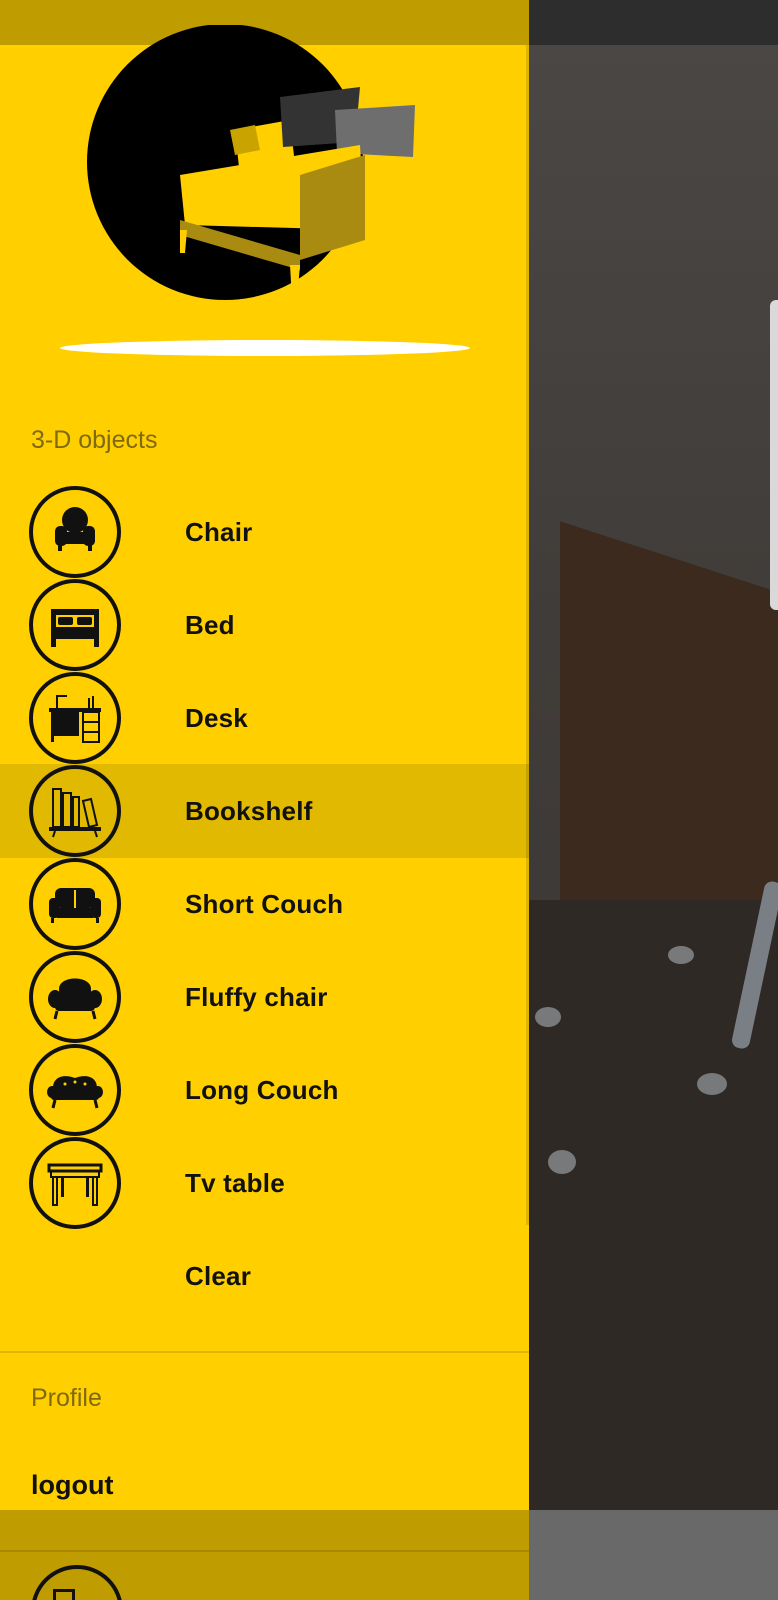  What do you see at coordinates (218, 1276) in the screenshot?
I see `clear-label: Clear` at bounding box center [218, 1276].